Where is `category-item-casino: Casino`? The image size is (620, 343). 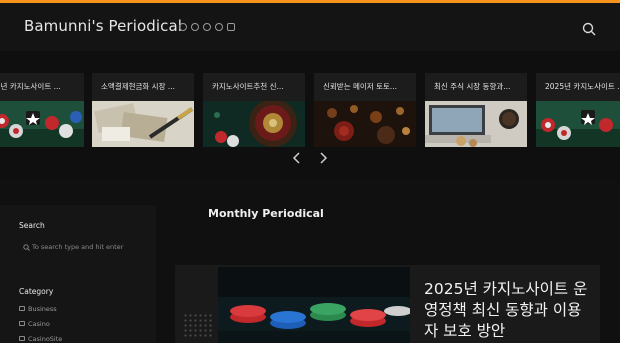
category-item-casino: Casino is located at coordinates (34, 324).